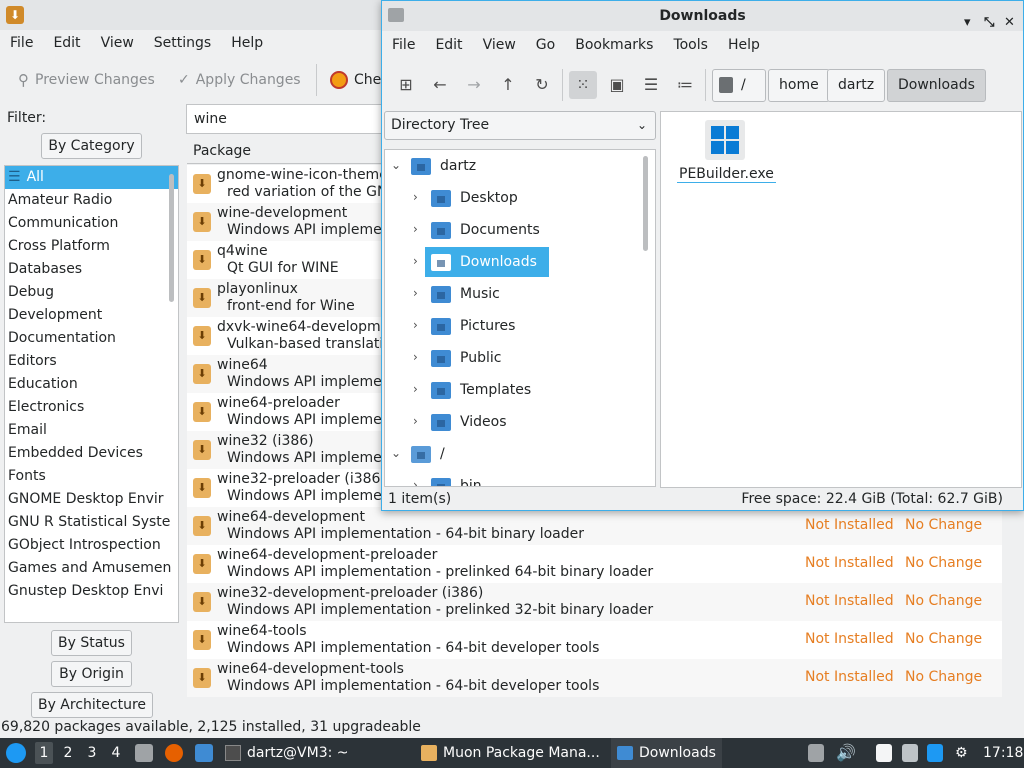 The height and width of the screenshot is (768, 1024). I want to click on category-item: GObject Introspection, so click(91, 545).